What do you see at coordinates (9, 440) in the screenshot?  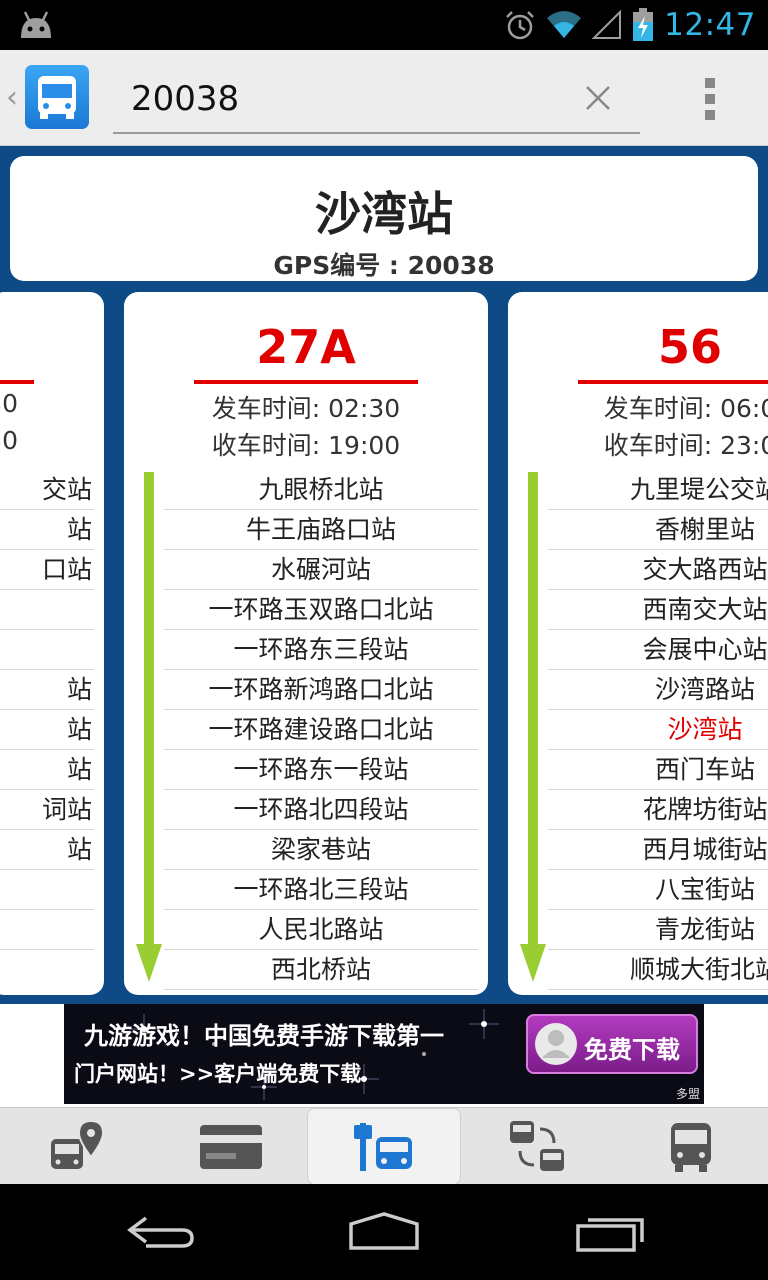 I see `route-last-time: 30` at bounding box center [9, 440].